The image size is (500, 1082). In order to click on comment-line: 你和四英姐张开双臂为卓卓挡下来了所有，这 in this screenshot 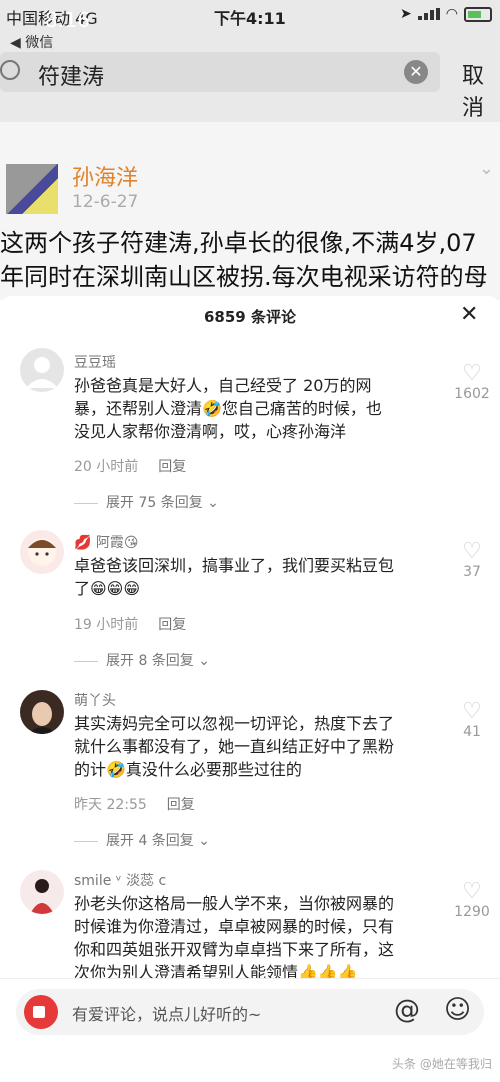, I will do `click(234, 949)`.